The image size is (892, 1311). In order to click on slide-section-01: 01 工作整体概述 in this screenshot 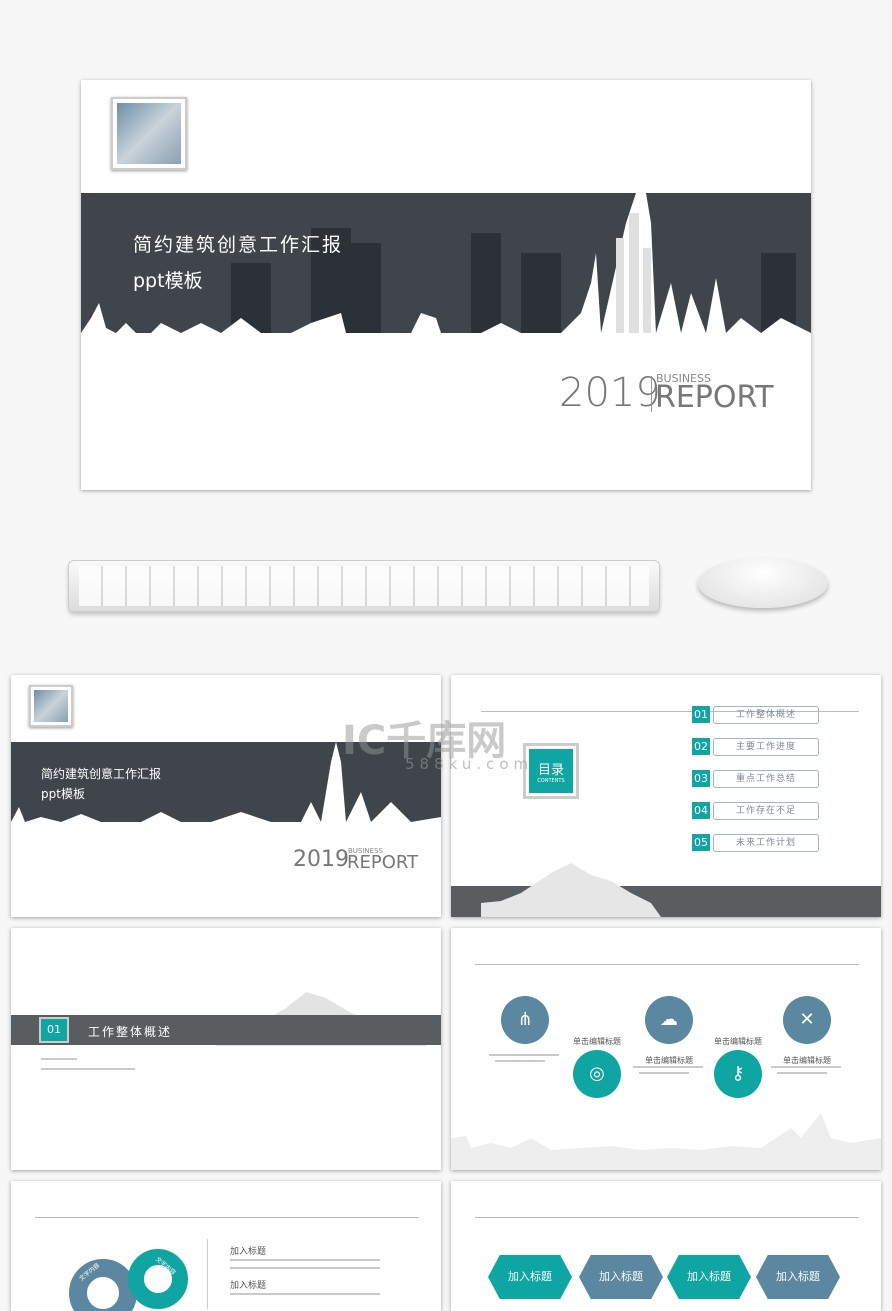, I will do `click(226, 1049)`.